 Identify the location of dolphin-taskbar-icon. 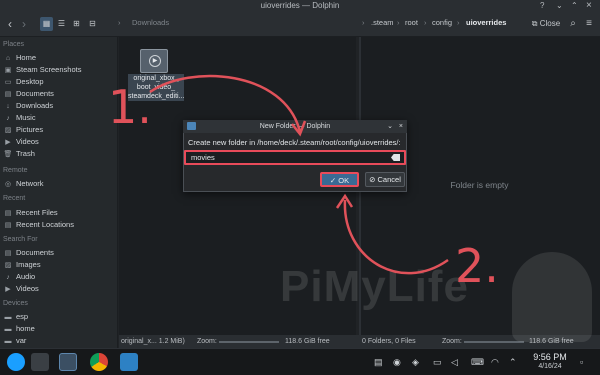
(68, 362).